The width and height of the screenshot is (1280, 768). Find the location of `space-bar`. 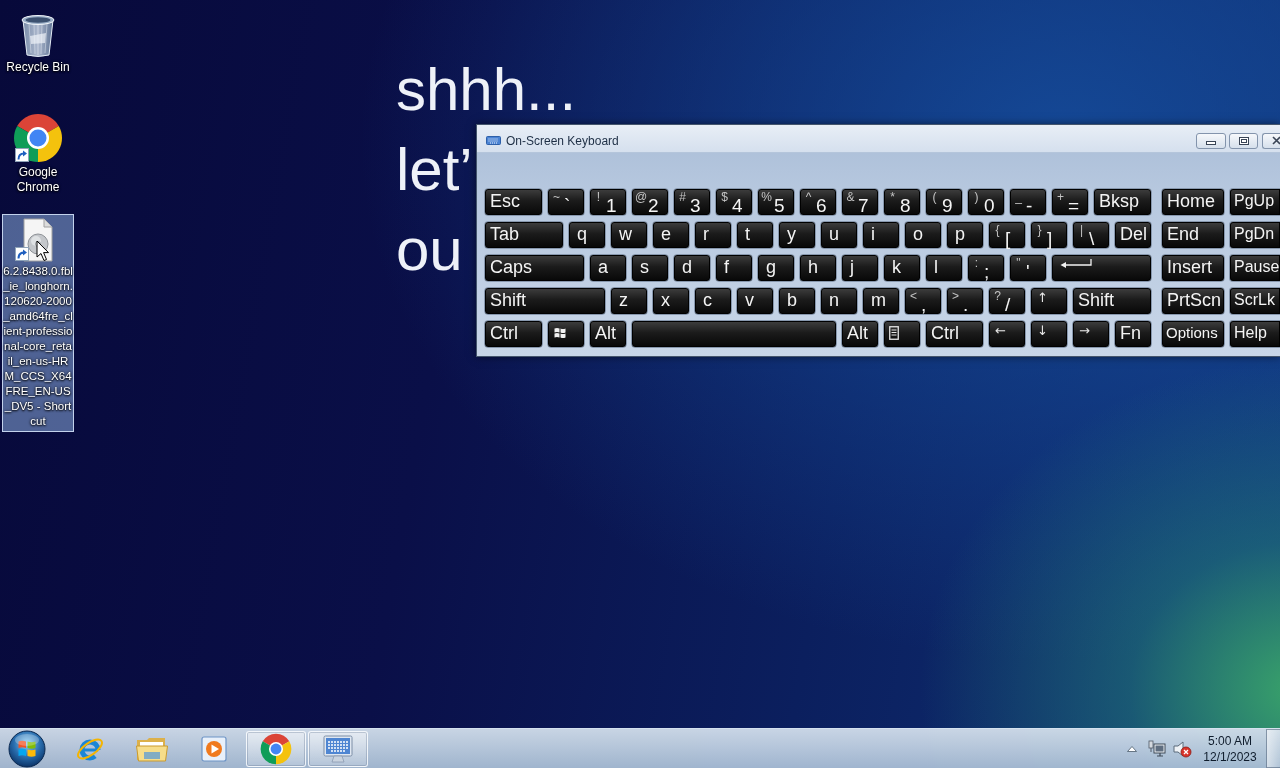

space-bar is located at coordinates (734, 334).